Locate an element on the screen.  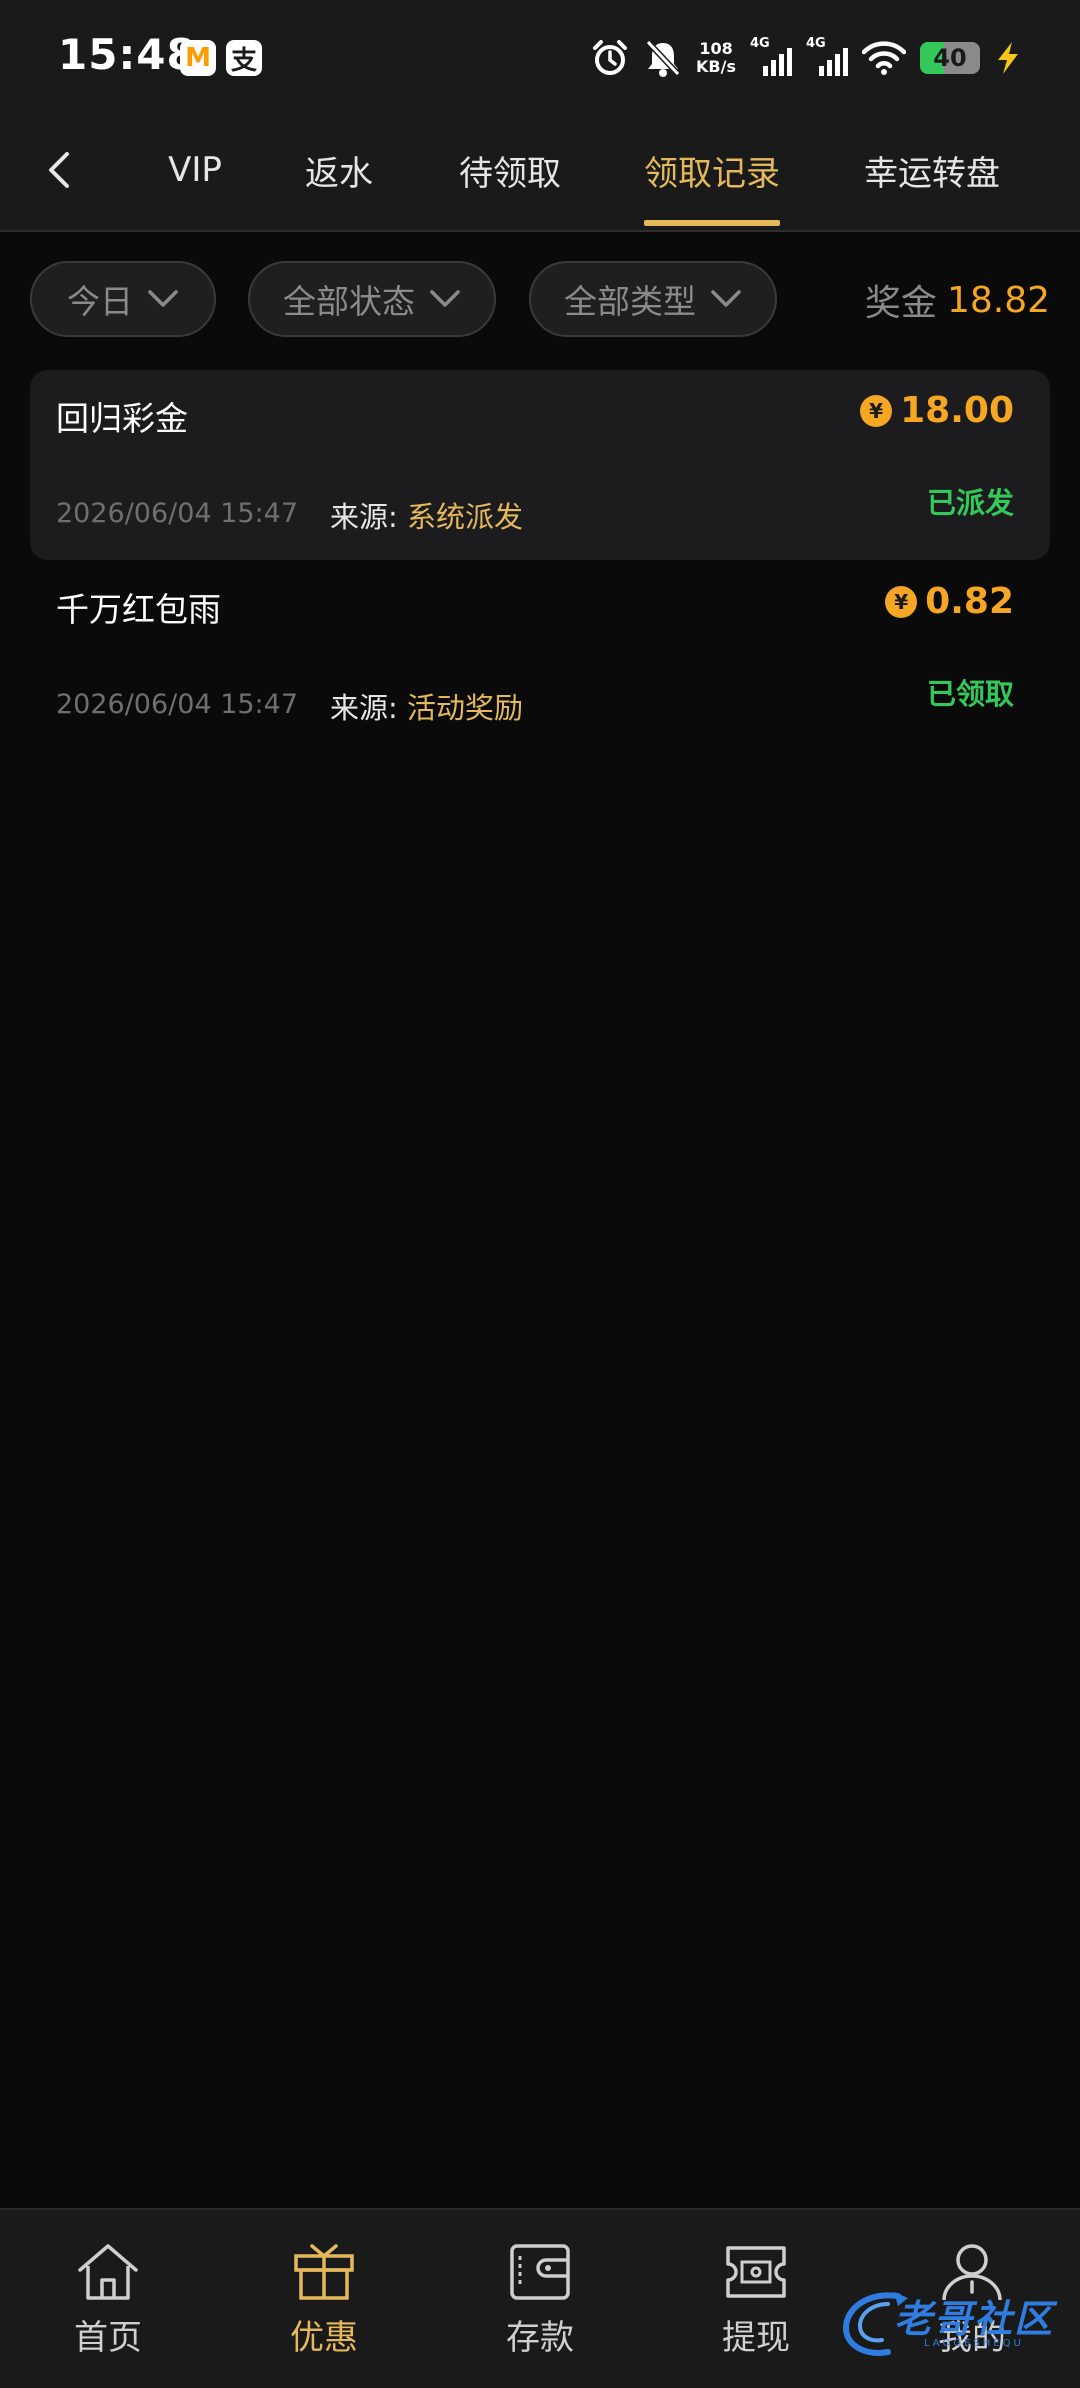
tab-lucky-wheel: 幸运转盘 is located at coordinates (932, 170).